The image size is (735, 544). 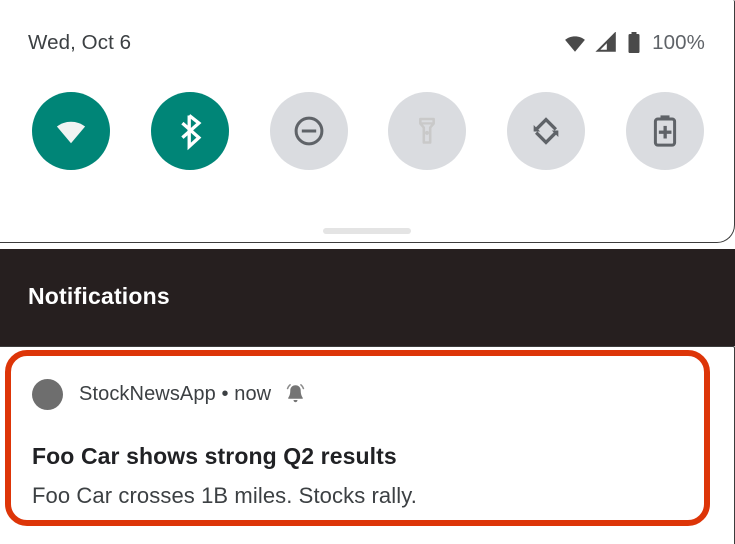 I want to click on tile-battery-saver, so click(x=664, y=131).